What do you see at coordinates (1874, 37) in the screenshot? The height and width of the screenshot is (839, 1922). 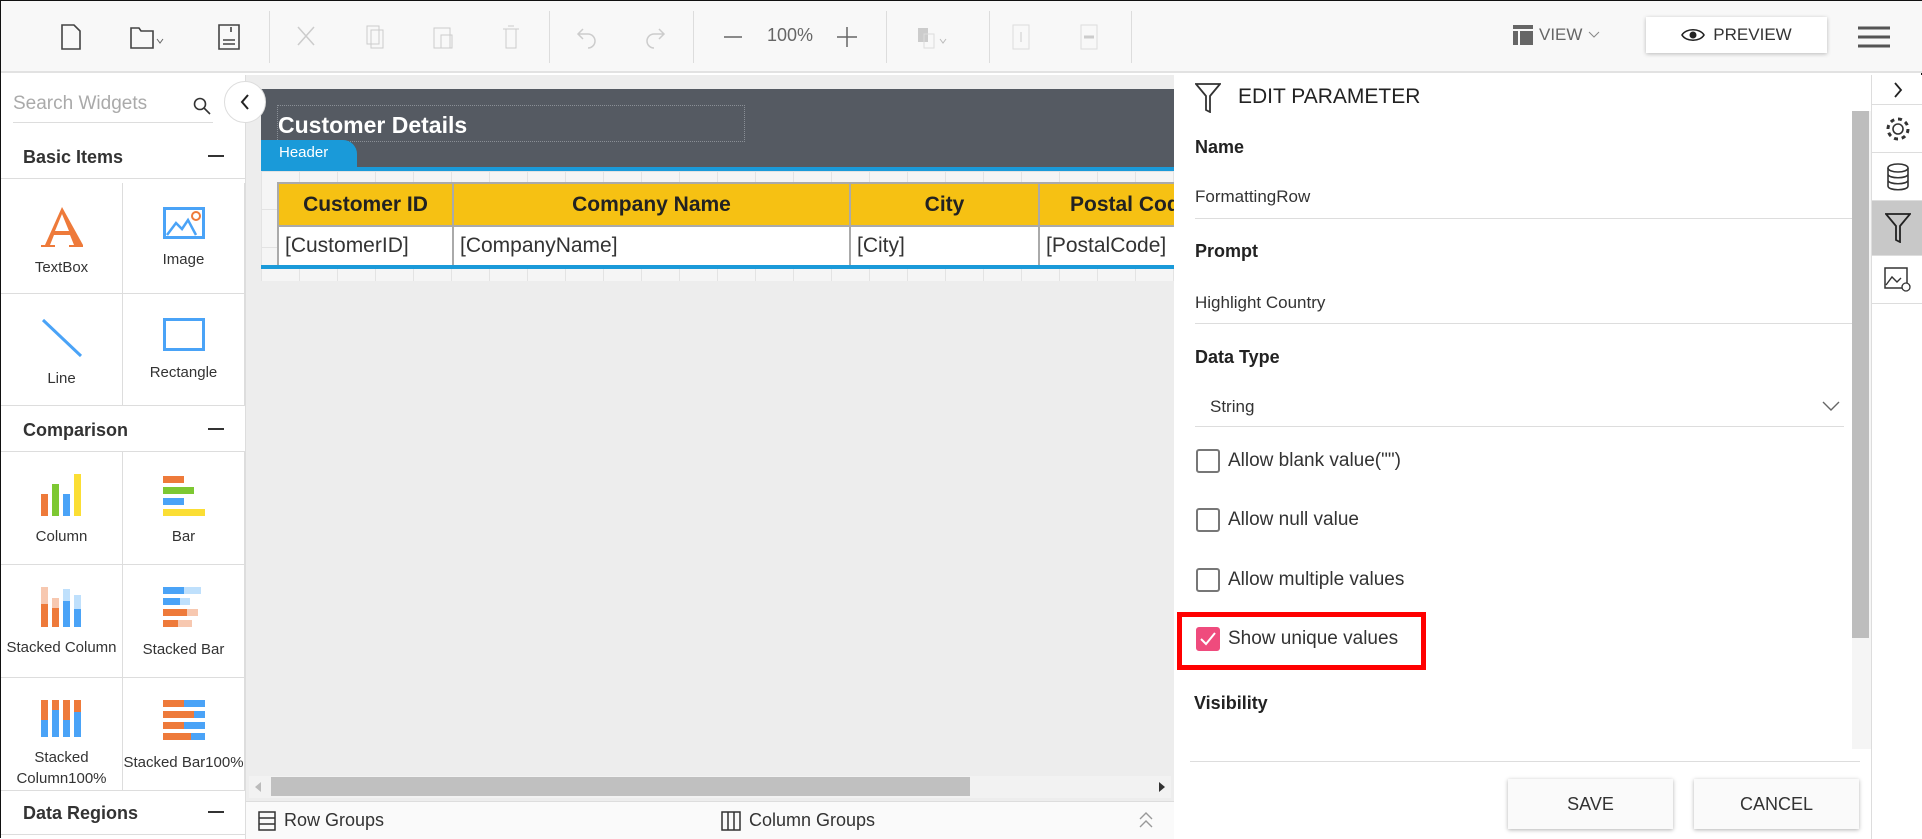 I see `menu-icon` at bounding box center [1874, 37].